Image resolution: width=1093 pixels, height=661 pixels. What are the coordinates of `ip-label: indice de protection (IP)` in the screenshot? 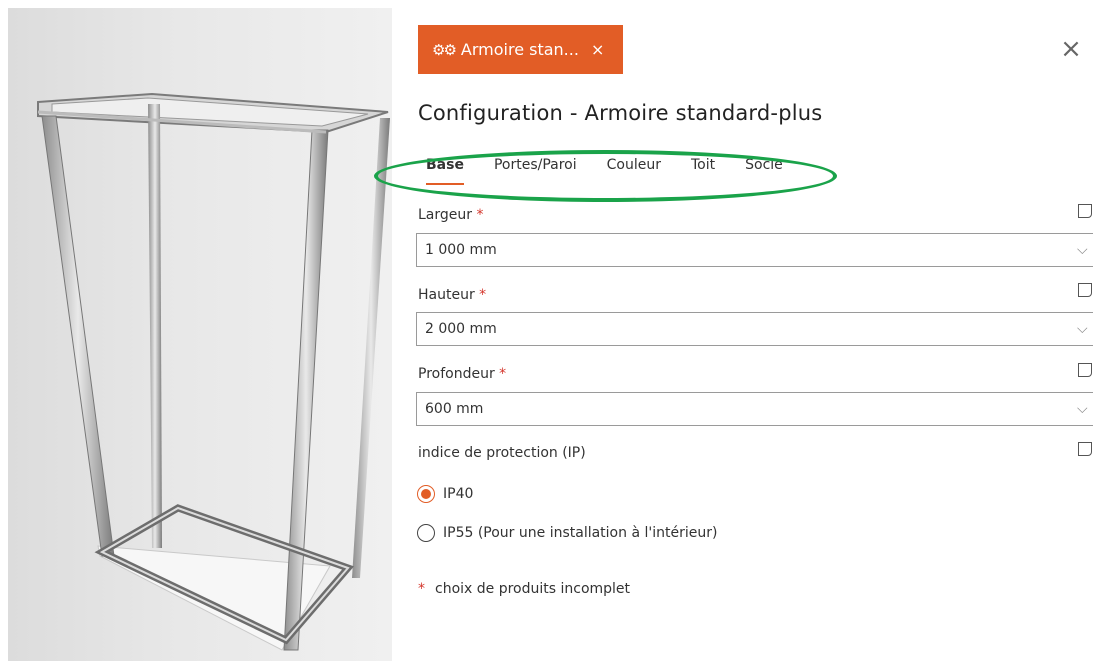 It's located at (502, 453).